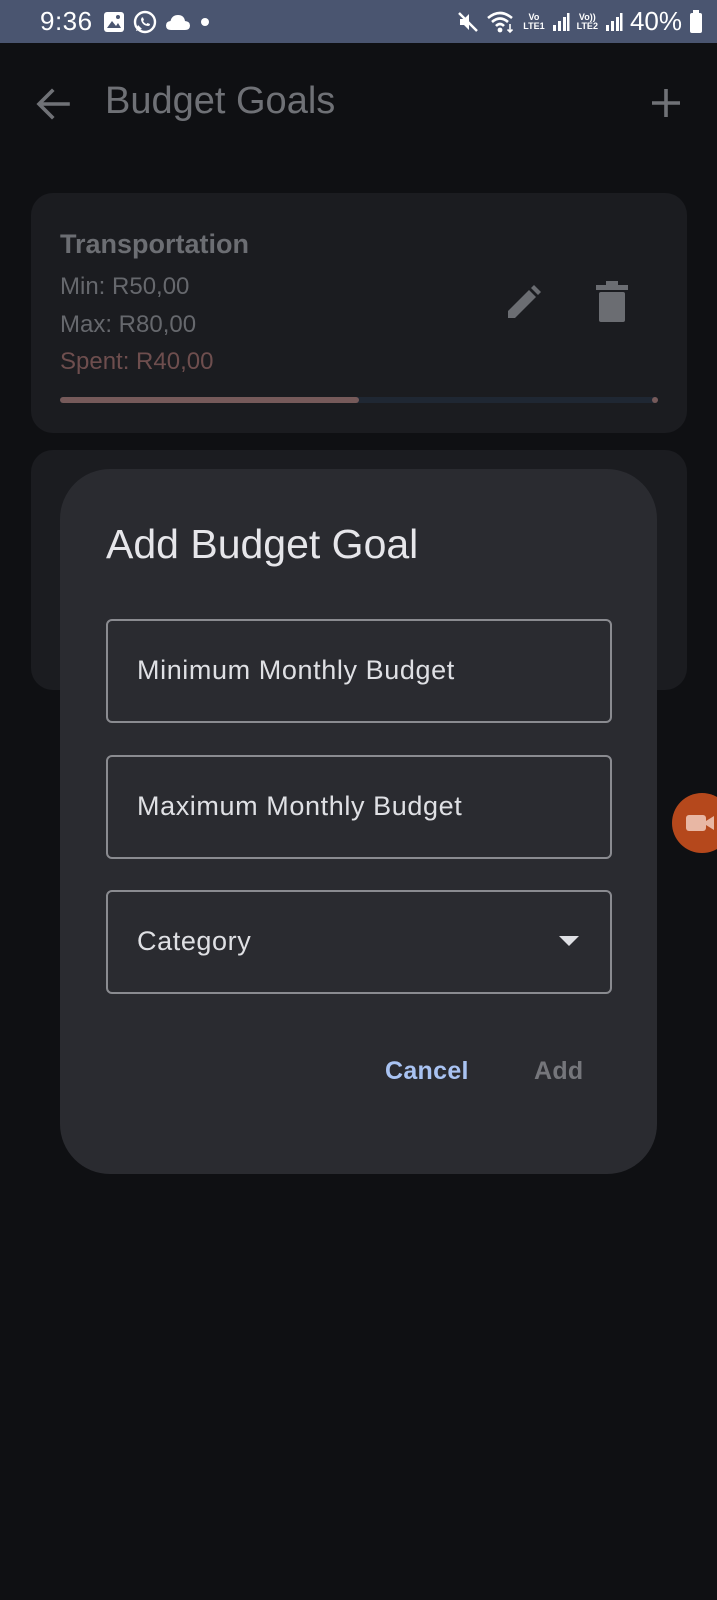 Image resolution: width=717 pixels, height=1600 pixels. What do you see at coordinates (358, 21) in the screenshot?
I see `status-bar: 9:36 Vo LTE1 Vo)) LTE2 40%` at bounding box center [358, 21].